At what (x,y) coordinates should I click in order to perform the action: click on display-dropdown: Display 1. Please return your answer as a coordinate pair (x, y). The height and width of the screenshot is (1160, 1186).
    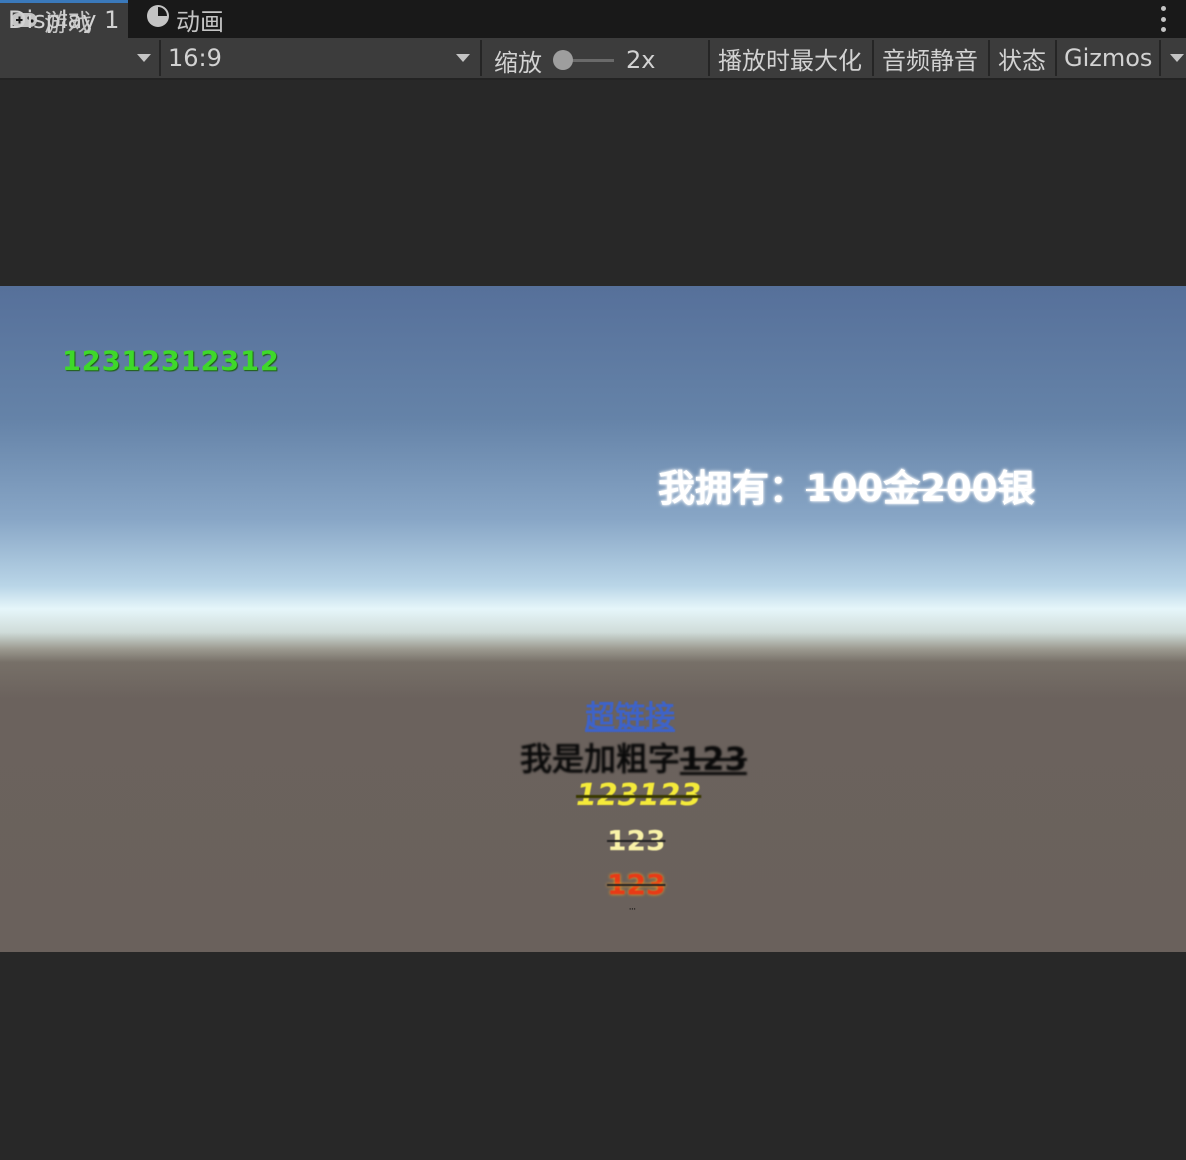
    Looking at the image, I should click on (83, 20).